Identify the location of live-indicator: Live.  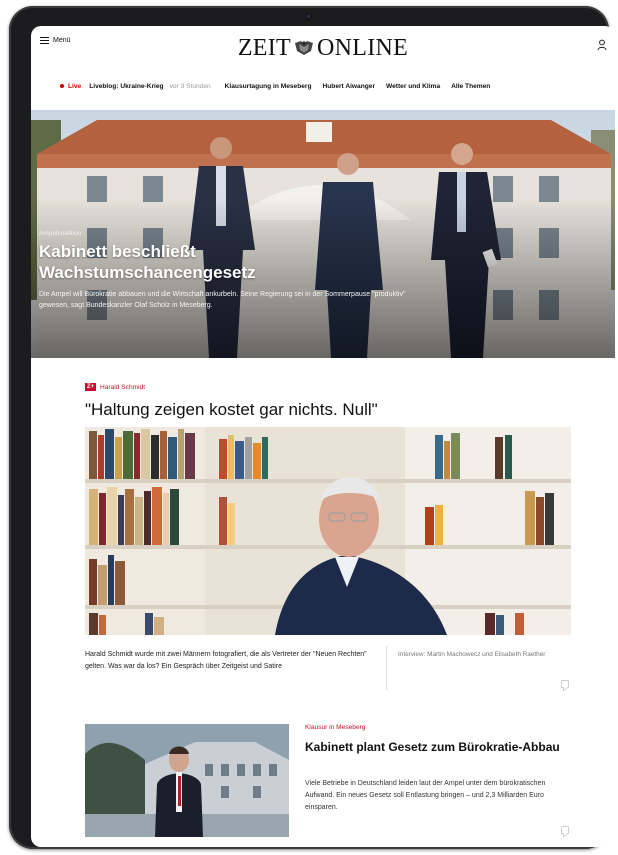
(70, 86).